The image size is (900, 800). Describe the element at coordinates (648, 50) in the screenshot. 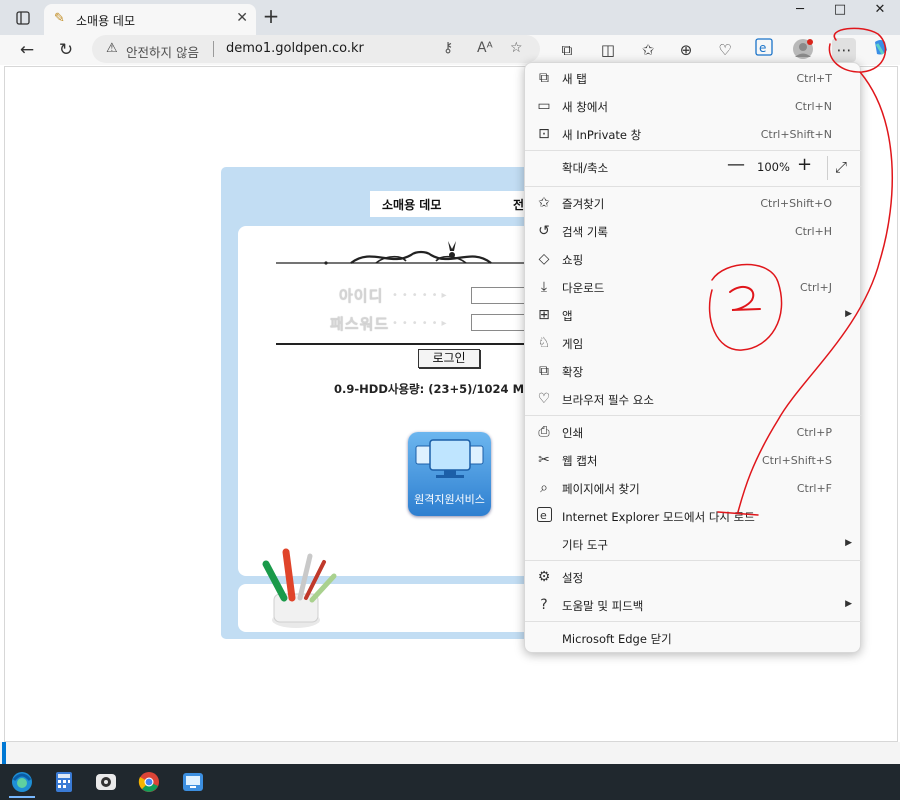

I see `favorites-bar-icon: ✩` at that location.